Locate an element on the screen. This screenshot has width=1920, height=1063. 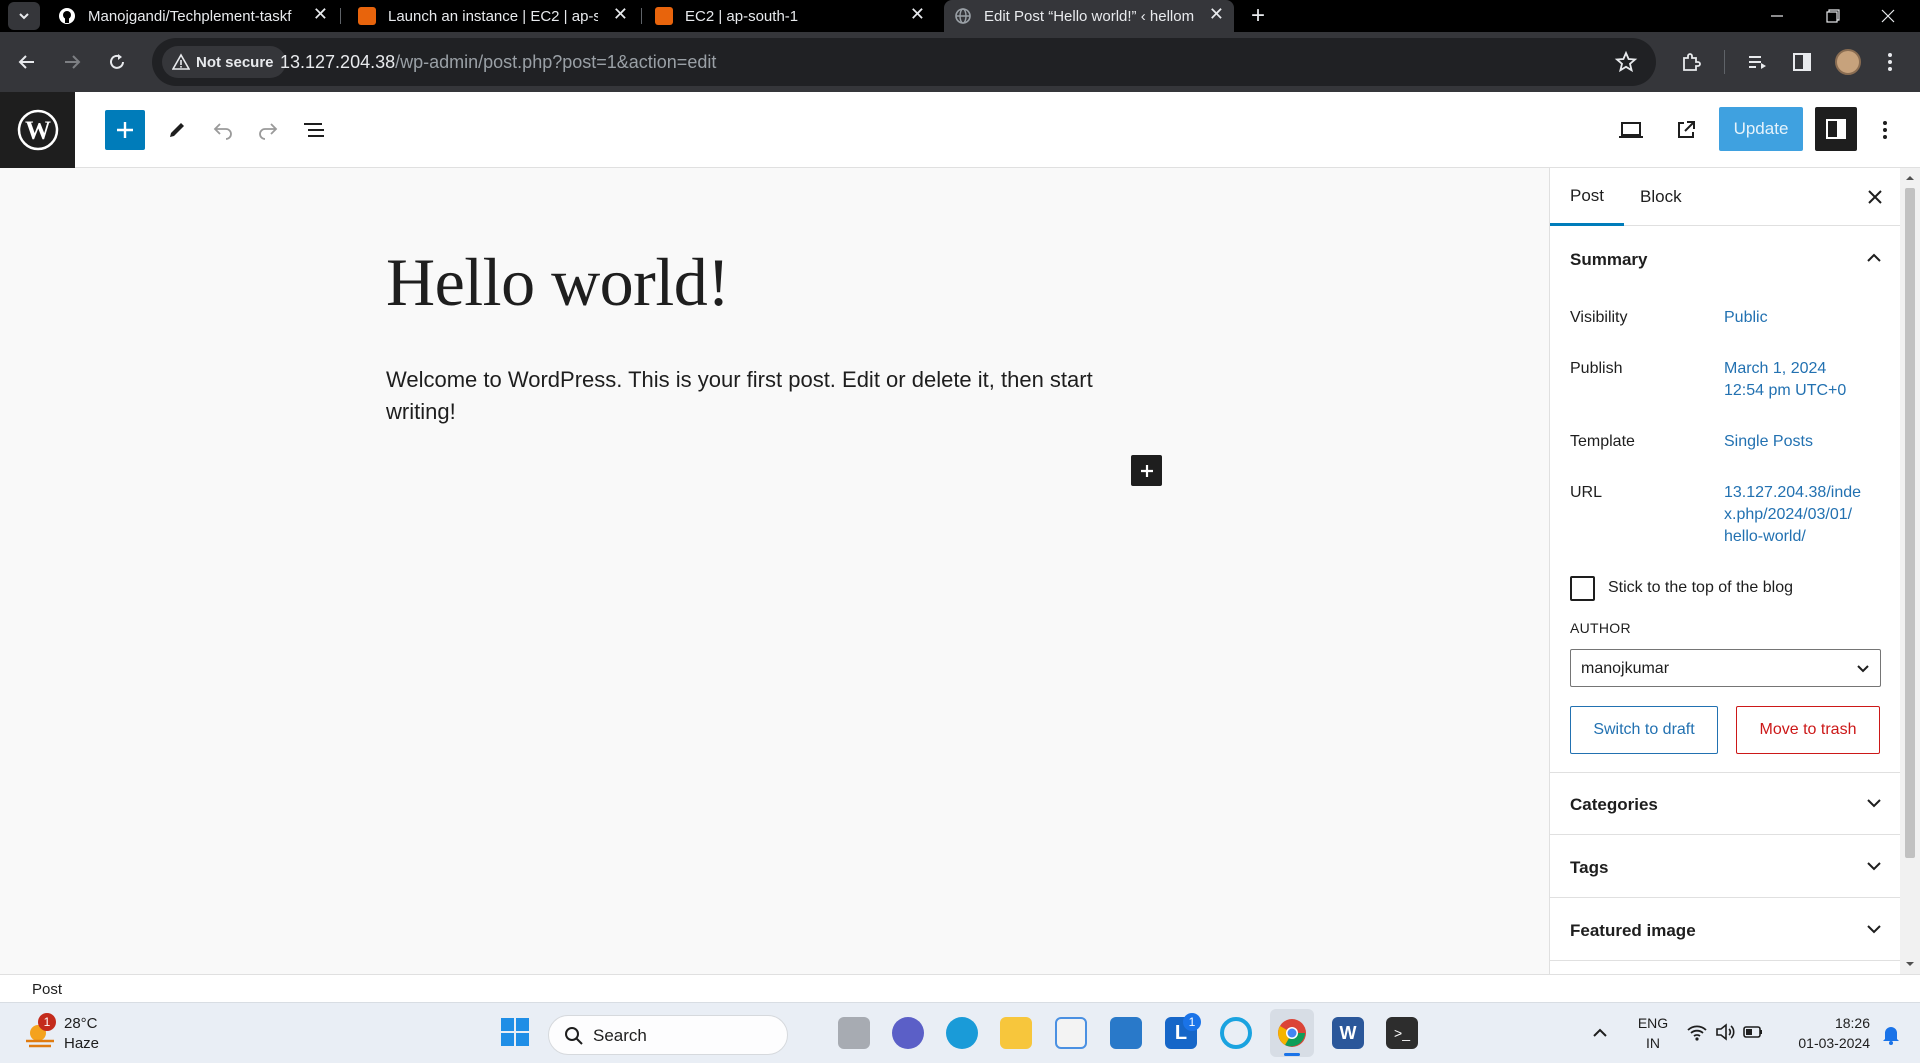
puzzle-icon is located at coordinates (1692, 62).